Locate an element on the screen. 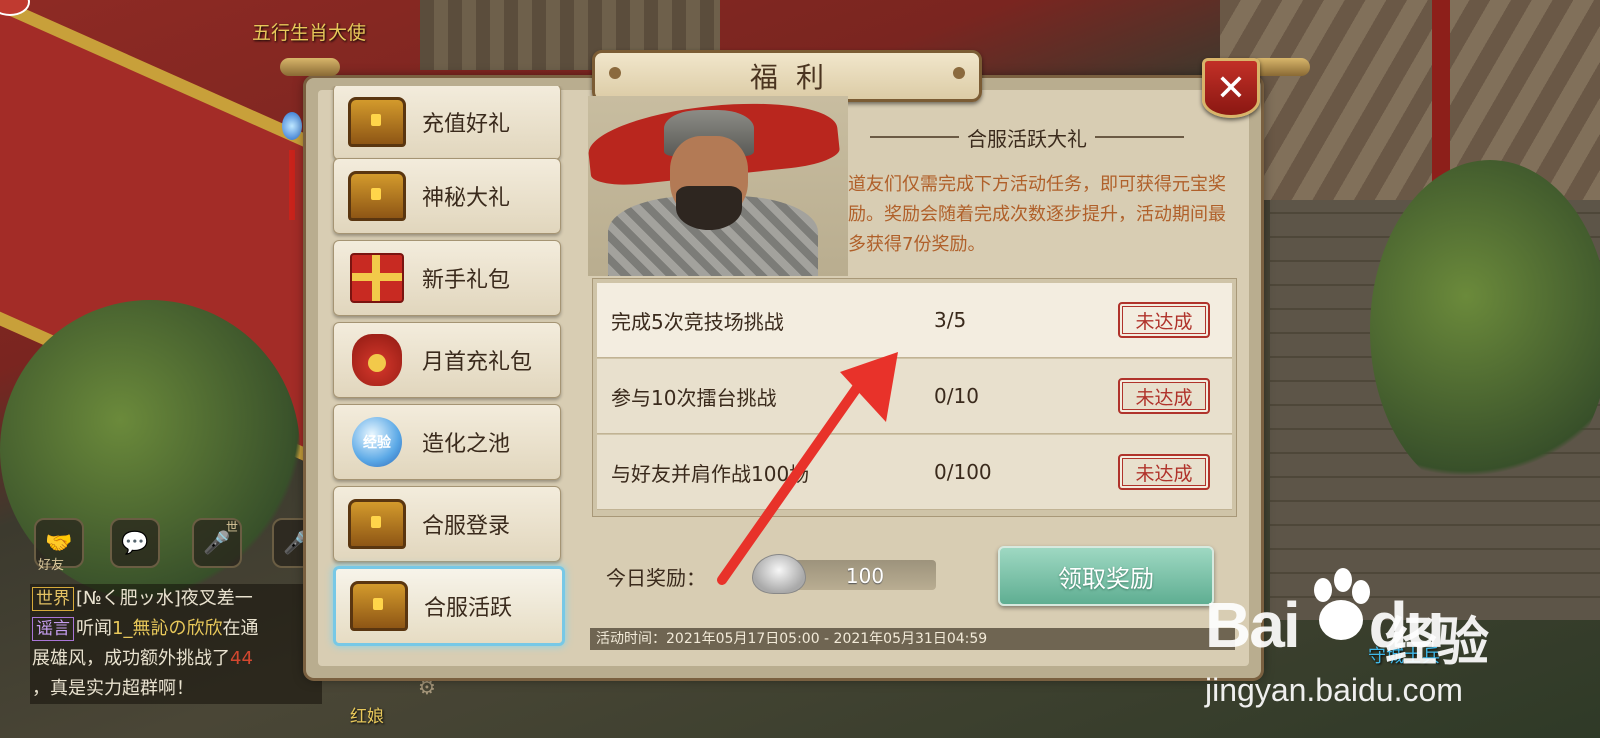 Image resolution: width=1600 pixels, height=738 pixels. world-voice-sup: 世 is located at coordinates (232, 527).